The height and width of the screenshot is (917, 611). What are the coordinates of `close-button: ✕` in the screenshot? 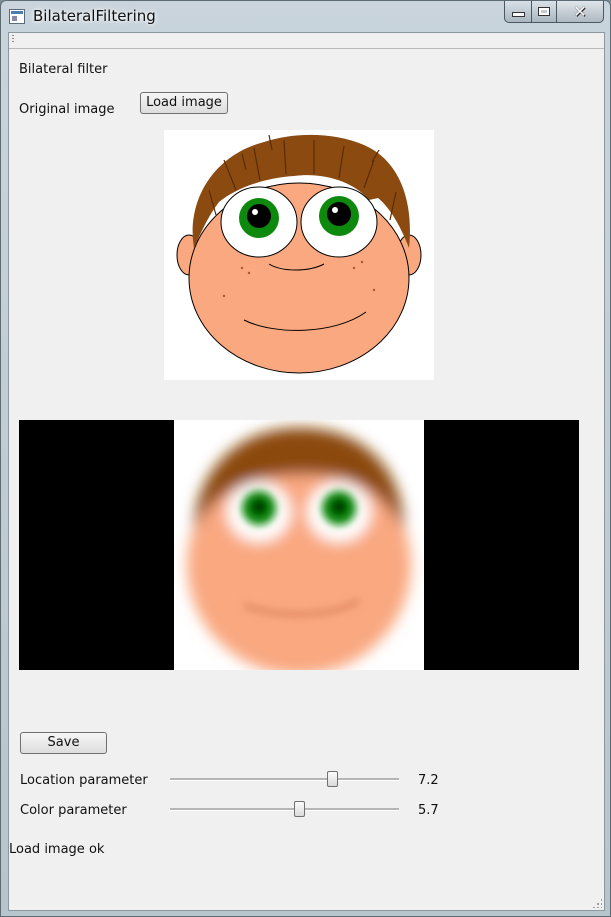 It's located at (580, 12).